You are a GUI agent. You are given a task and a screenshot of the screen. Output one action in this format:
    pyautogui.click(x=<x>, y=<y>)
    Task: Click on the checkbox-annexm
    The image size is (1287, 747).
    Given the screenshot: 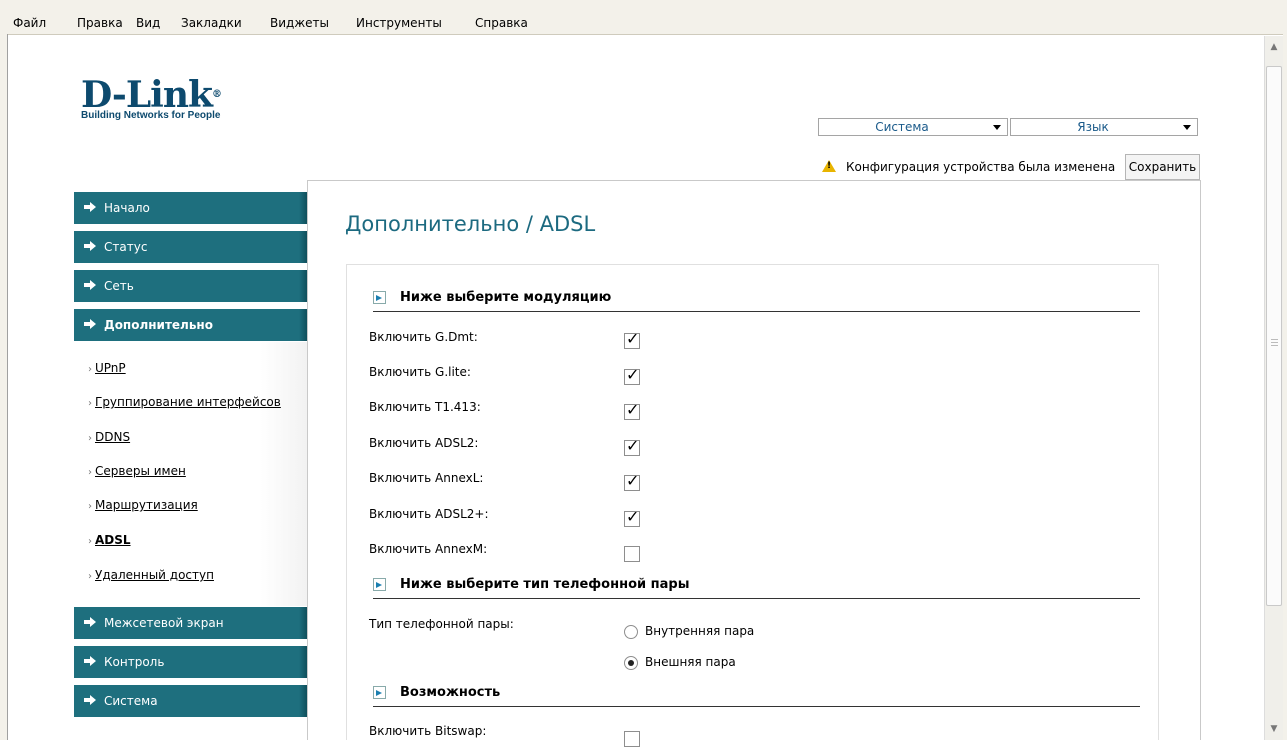 What is the action you would take?
    pyautogui.click(x=632, y=554)
    